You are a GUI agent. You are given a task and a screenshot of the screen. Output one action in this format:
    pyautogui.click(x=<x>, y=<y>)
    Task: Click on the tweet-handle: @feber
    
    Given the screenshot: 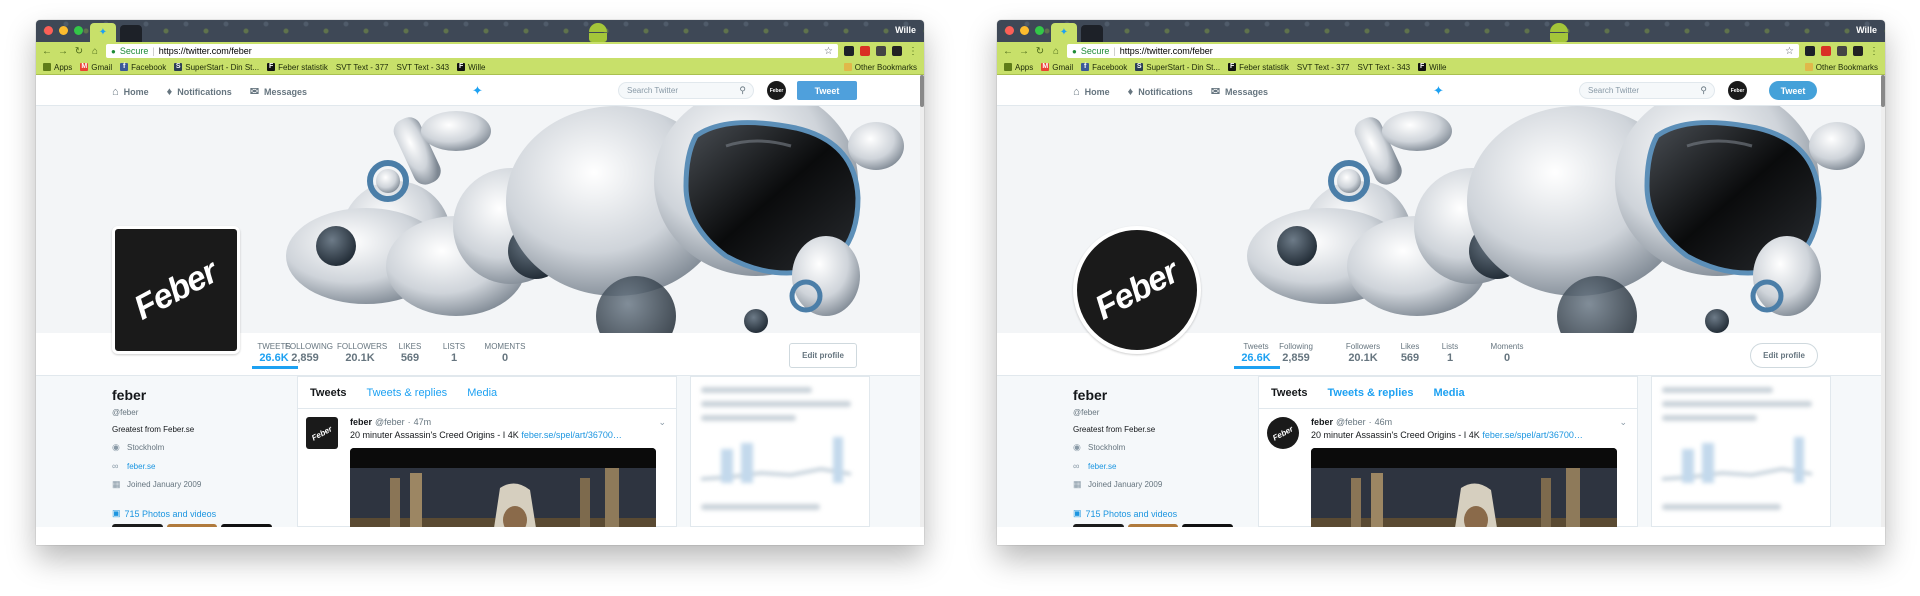 What is the action you would take?
    pyautogui.click(x=390, y=422)
    